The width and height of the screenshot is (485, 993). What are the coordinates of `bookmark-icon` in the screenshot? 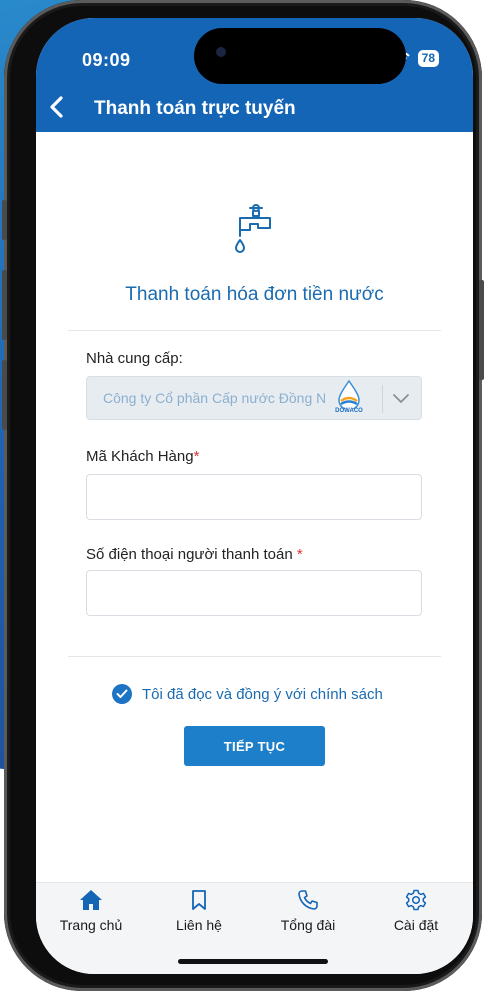 It's located at (199, 900).